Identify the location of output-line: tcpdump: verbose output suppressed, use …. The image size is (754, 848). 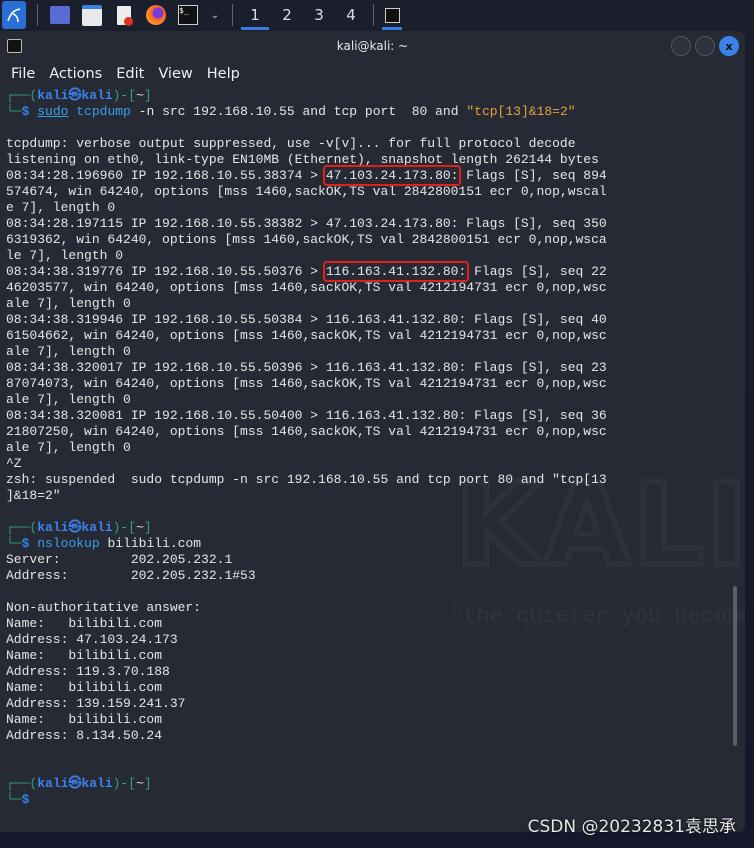
(306, 144).